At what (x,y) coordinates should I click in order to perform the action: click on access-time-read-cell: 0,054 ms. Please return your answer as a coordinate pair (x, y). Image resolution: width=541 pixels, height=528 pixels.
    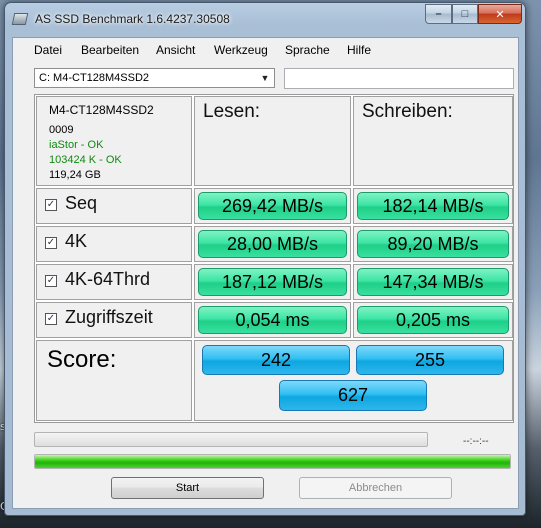
    Looking at the image, I should click on (272, 320).